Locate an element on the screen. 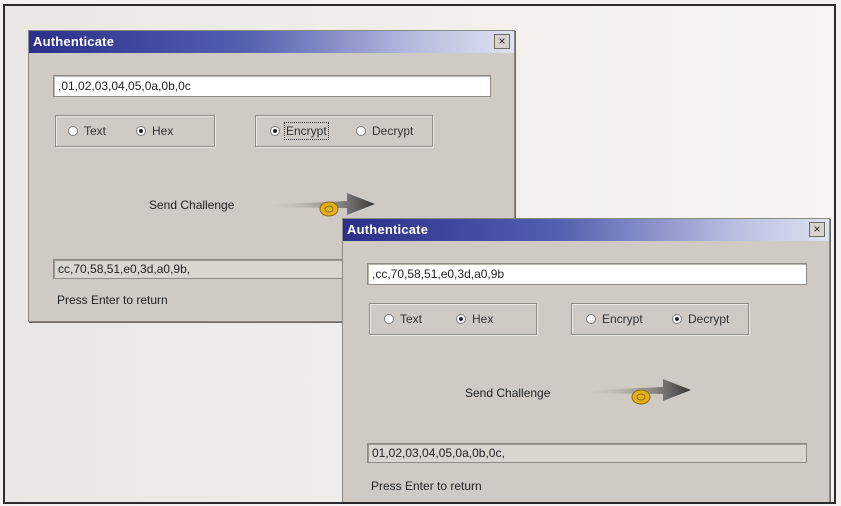  response-field: cc,70,58,51,e0,3d,a0,9b, is located at coordinates (203, 269).